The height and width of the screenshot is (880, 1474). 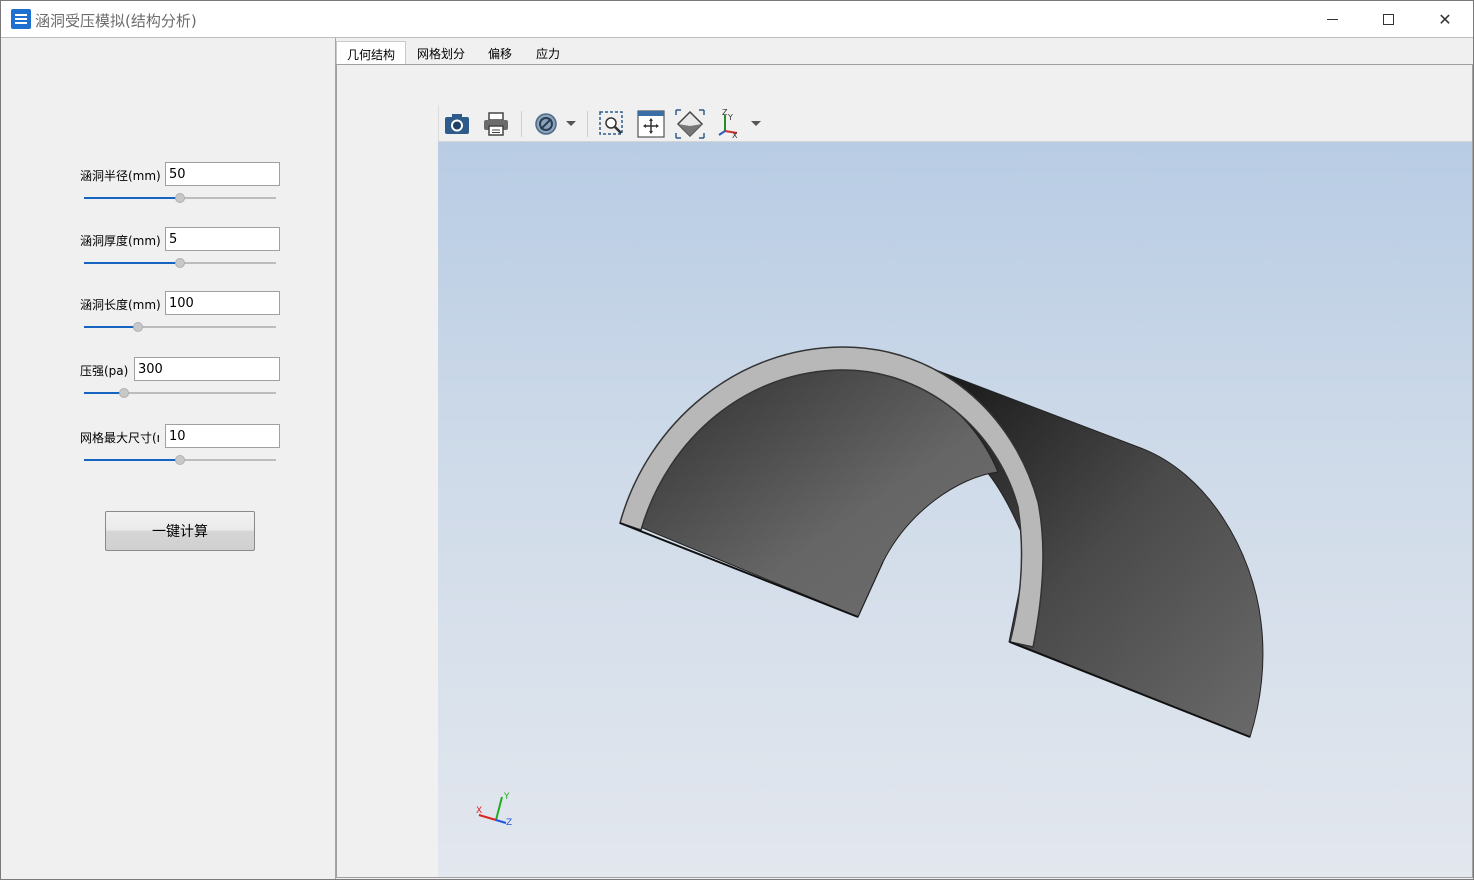 What do you see at coordinates (725, 113) in the screenshot?
I see `svg-text: Z` at bounding box center [725, 113].